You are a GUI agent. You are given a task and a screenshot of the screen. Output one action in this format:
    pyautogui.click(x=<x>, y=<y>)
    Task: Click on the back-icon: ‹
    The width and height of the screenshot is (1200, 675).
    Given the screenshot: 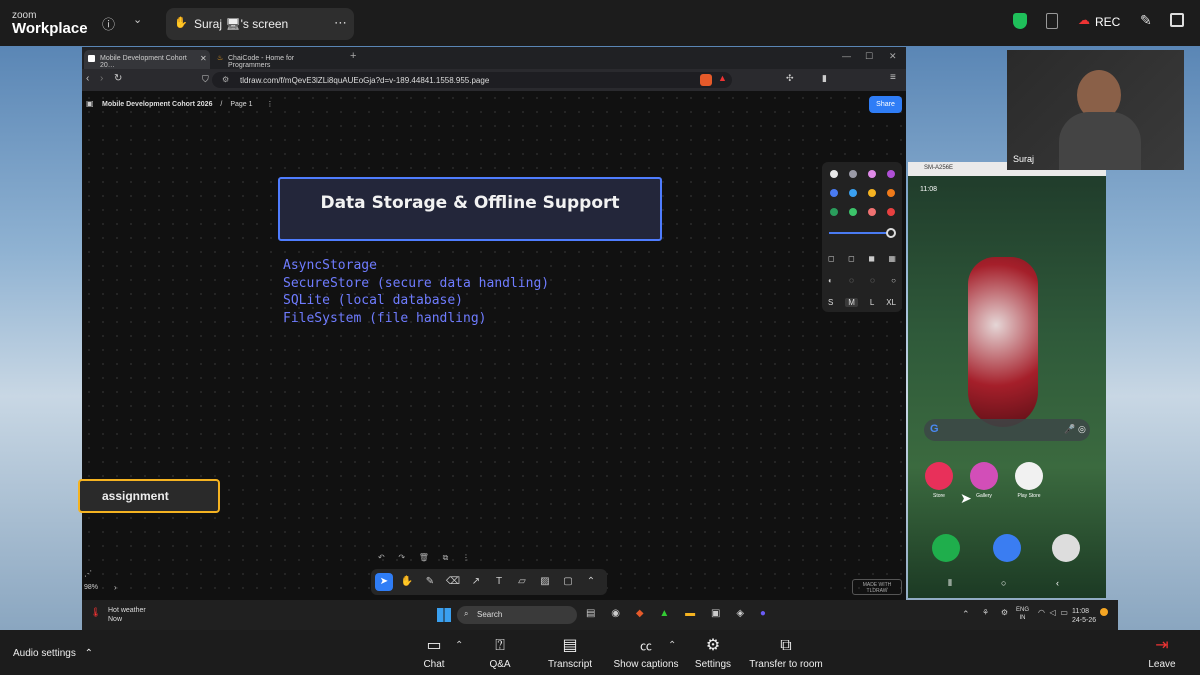 What is the action you would take?
    pyautogui.click(x=87, y=78)
    